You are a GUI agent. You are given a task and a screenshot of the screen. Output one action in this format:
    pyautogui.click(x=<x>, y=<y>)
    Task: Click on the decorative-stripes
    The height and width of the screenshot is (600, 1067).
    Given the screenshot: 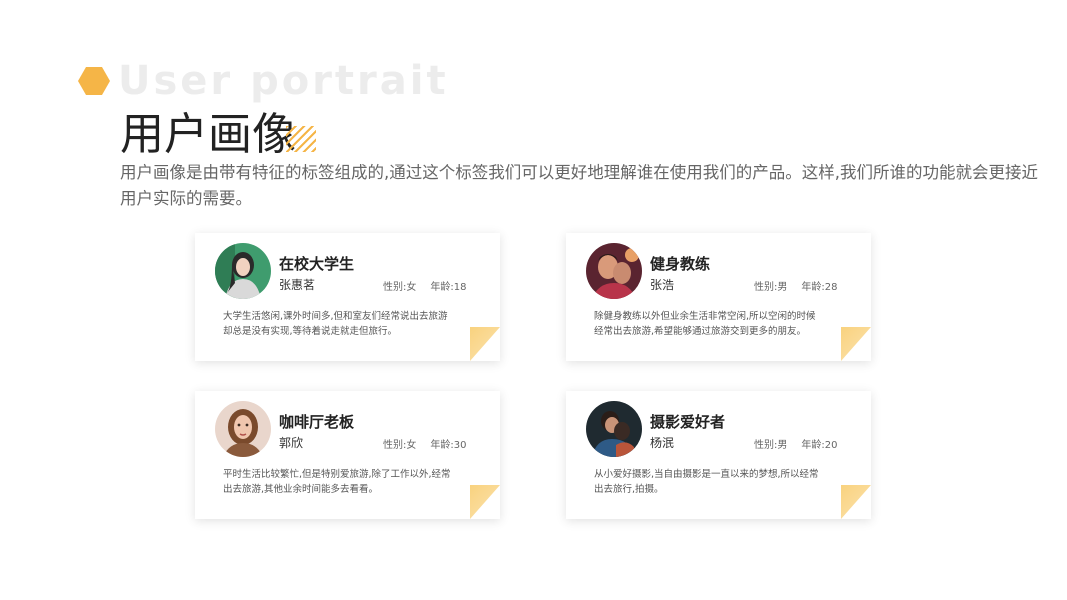 What is the action you would take?
    pyautogui.click(x=301, y=139)
    